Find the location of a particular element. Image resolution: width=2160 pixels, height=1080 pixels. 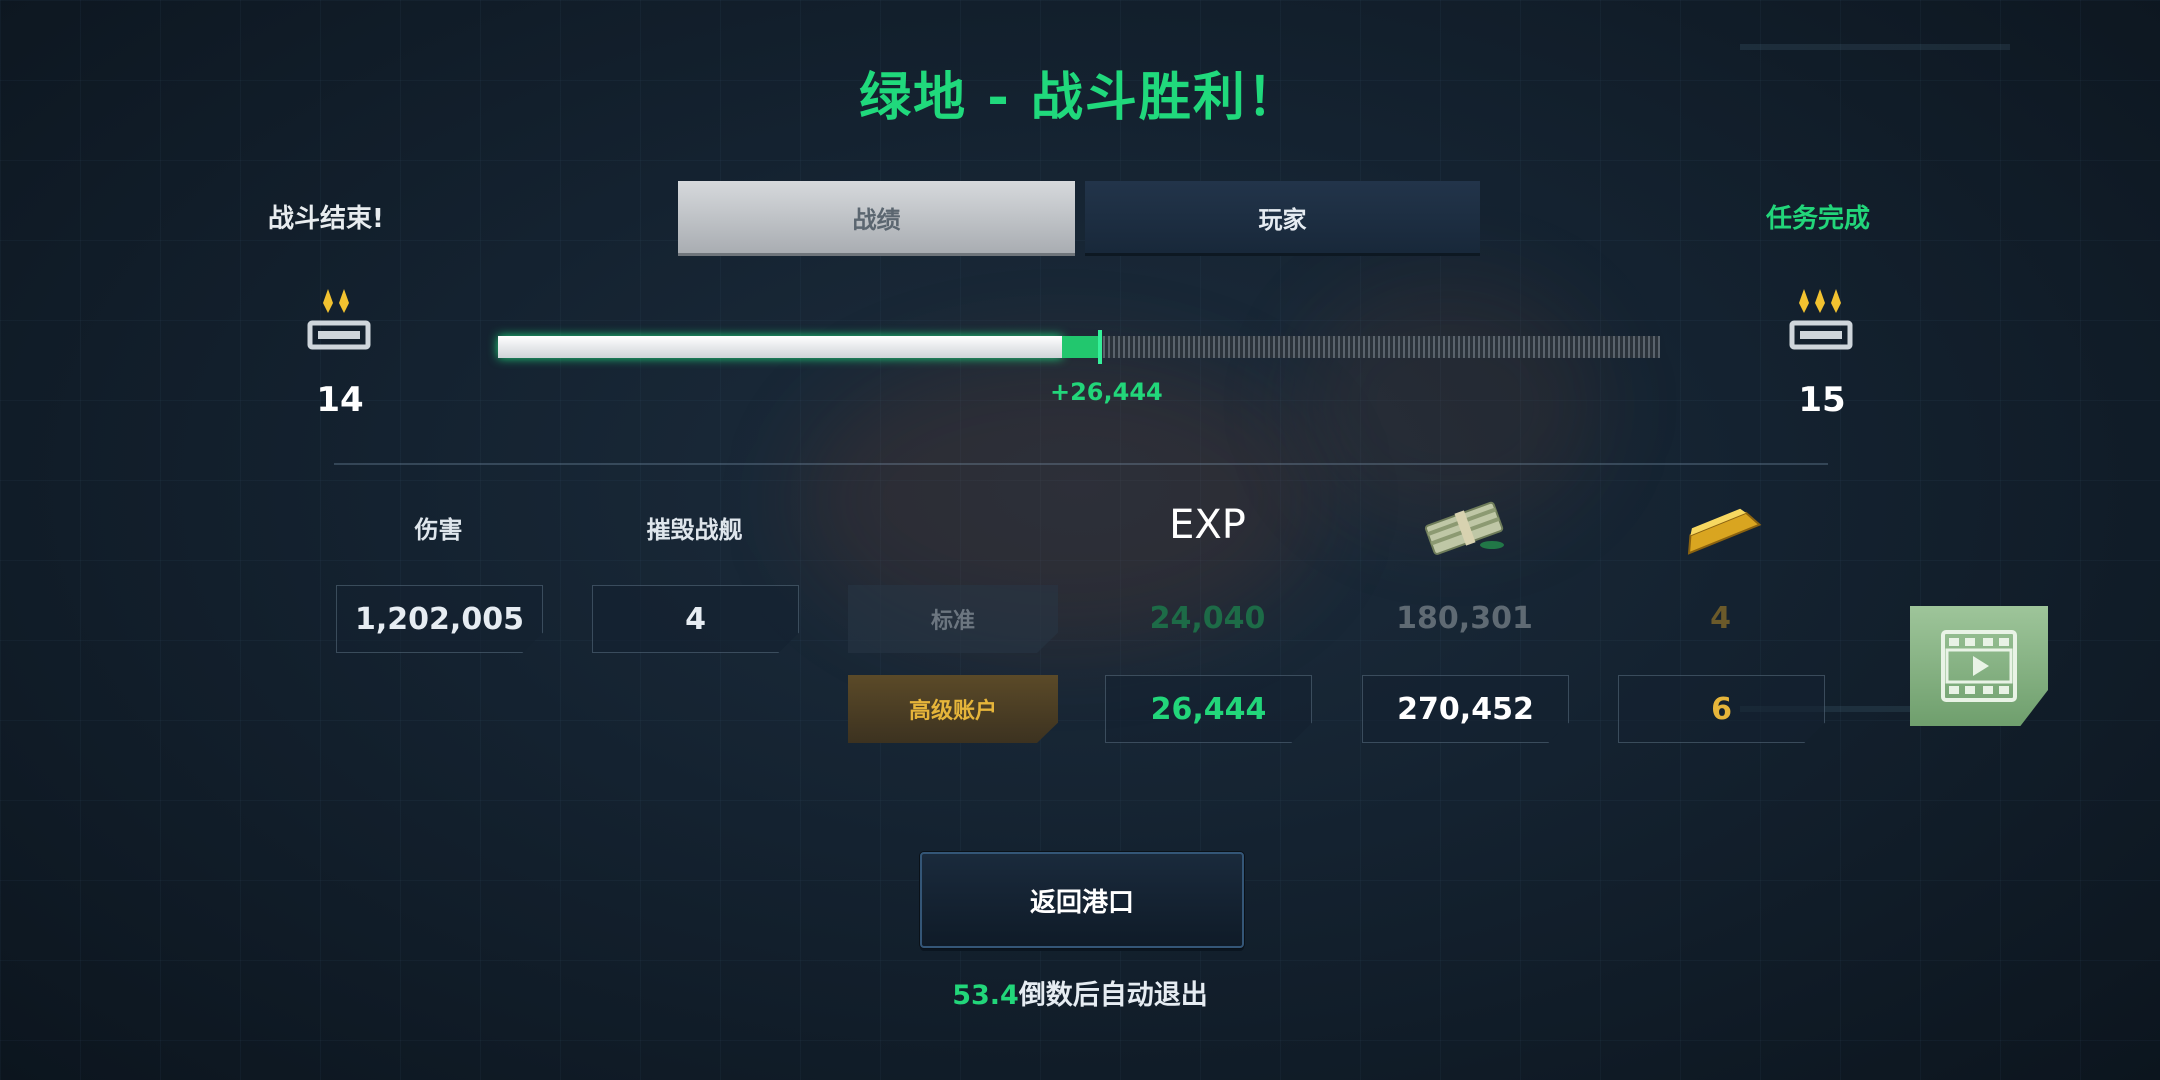

gold-bar-icon is located at coordinates (1722, 528).